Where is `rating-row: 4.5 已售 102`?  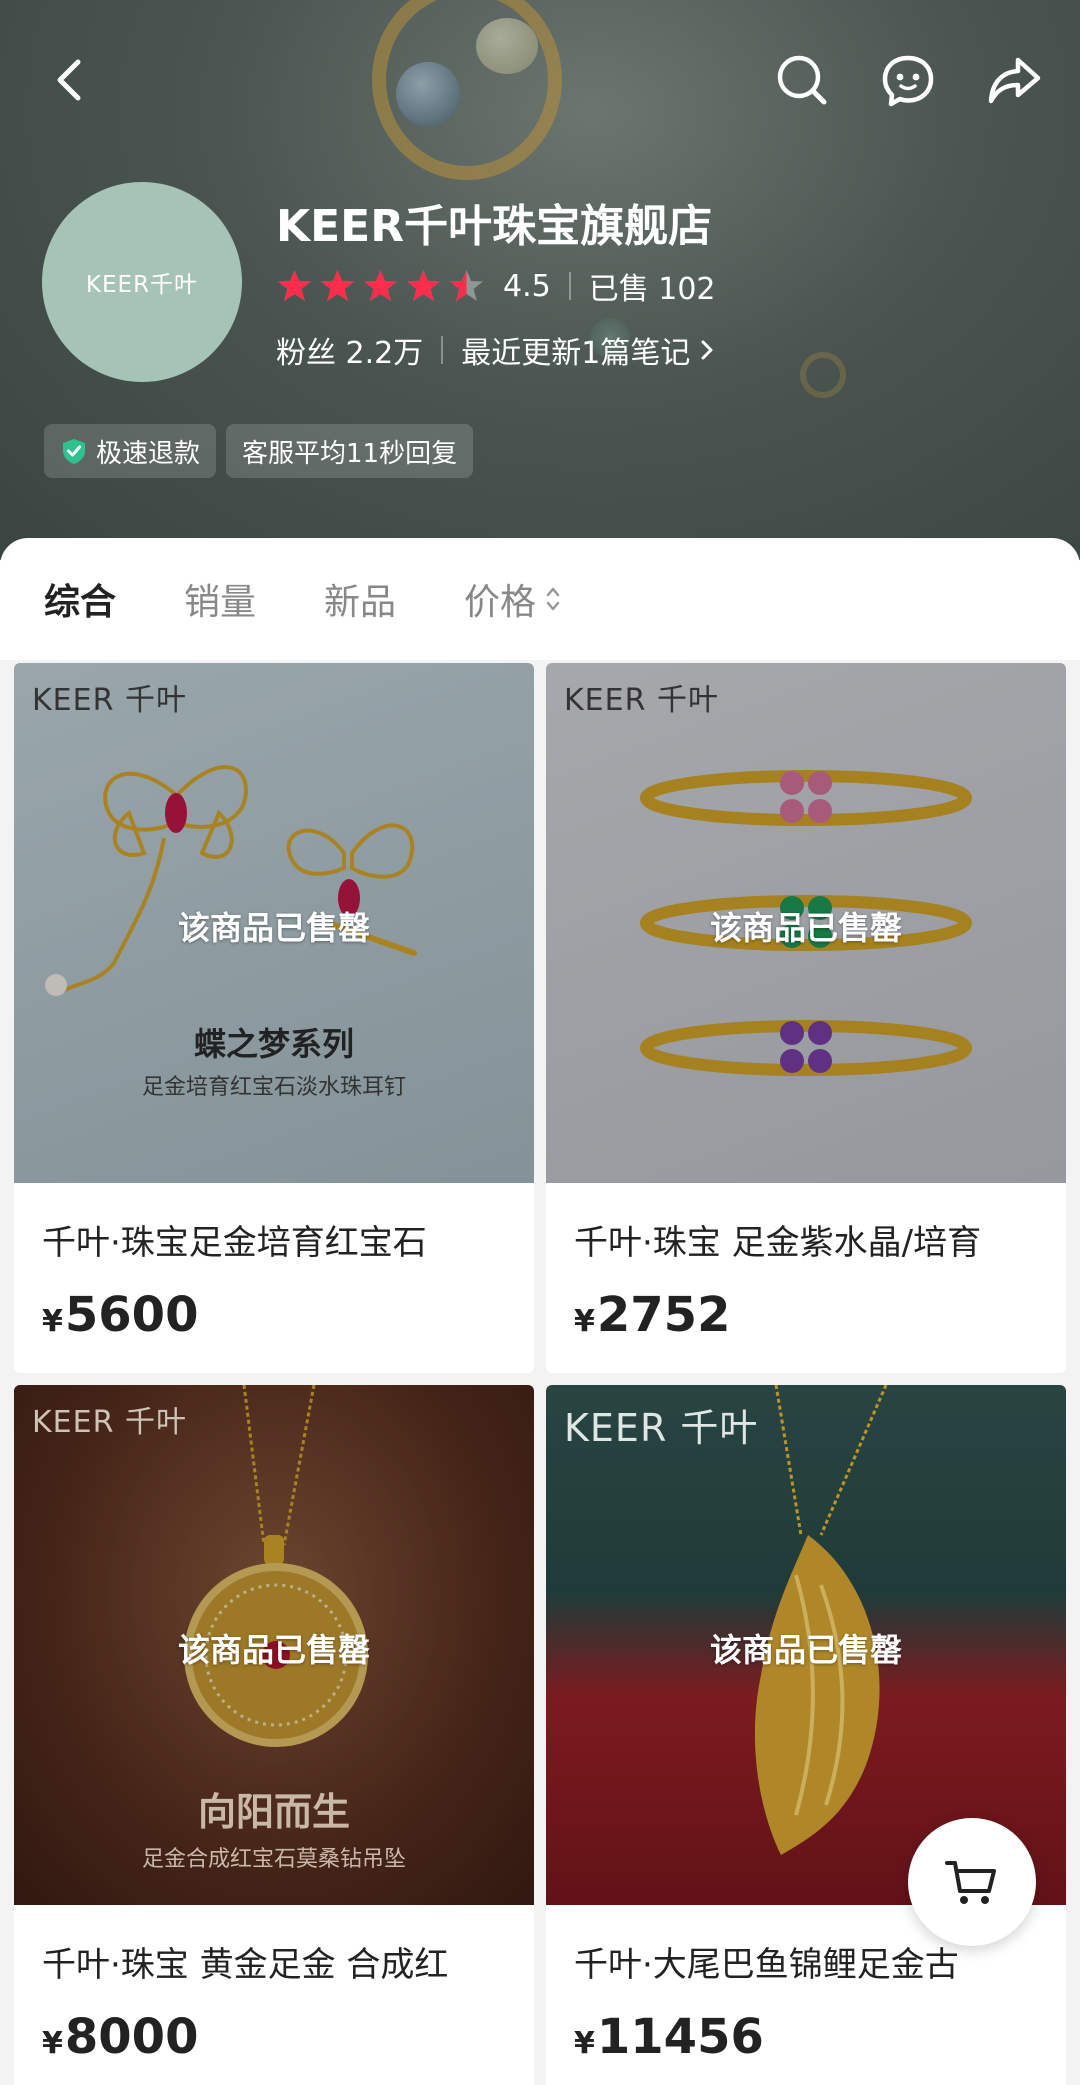
rating-row: 4.5 已售 102 is located at coordinates (496, 286).